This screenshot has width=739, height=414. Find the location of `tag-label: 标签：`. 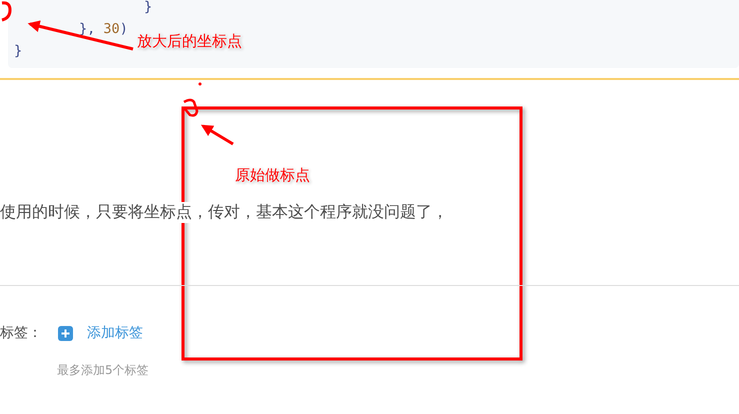

tag-label: 标签： is located at coordinates (21, 333).